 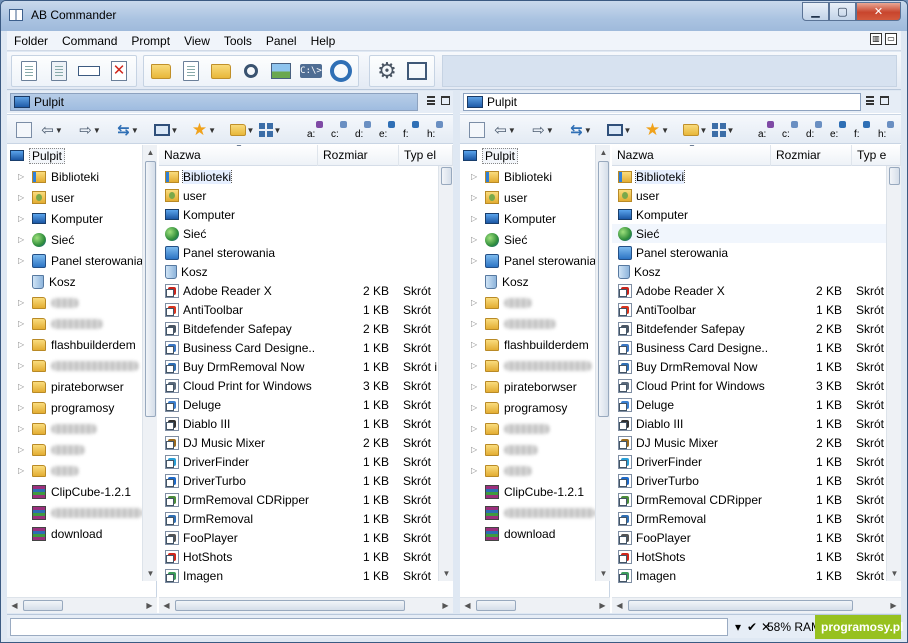 I want to click on title-bar: AB Commander ▁ ▢ ✕, so click(x=454, y=16).